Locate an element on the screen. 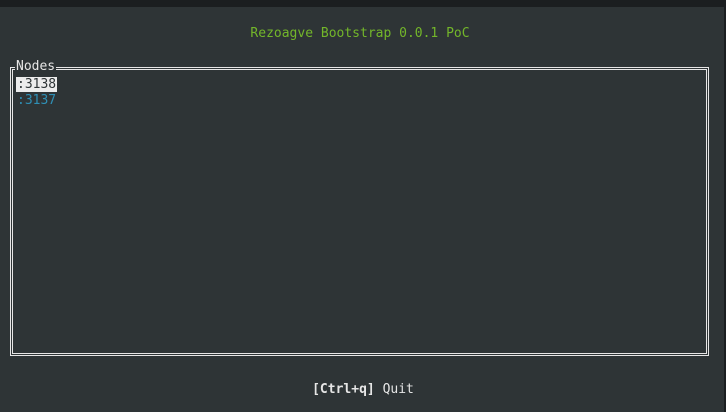  node-item: :3137 is located at coordinates (36, 101).